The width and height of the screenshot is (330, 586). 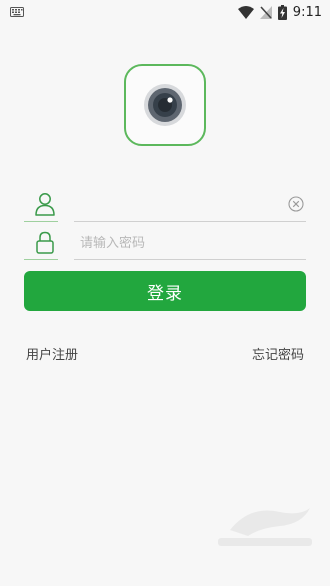 What do you see at coordinates (278, 353) in the screenshot?
I see `forgot-password-link: 忘记密码` at bounding box center [278, 353].